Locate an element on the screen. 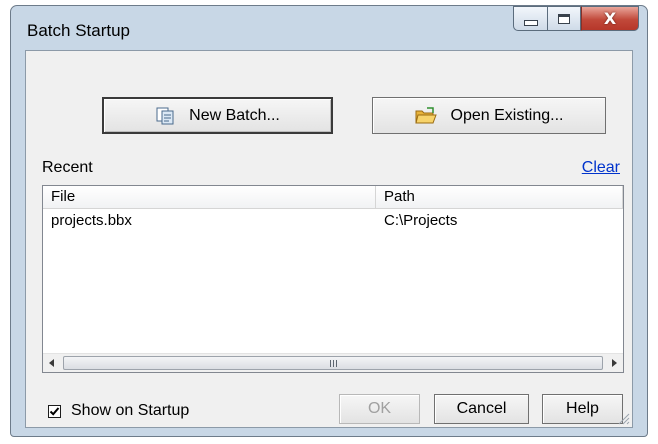 The width and height of the screenshot is (658, 444). minimize-icon is located at coordinates (530, 22).